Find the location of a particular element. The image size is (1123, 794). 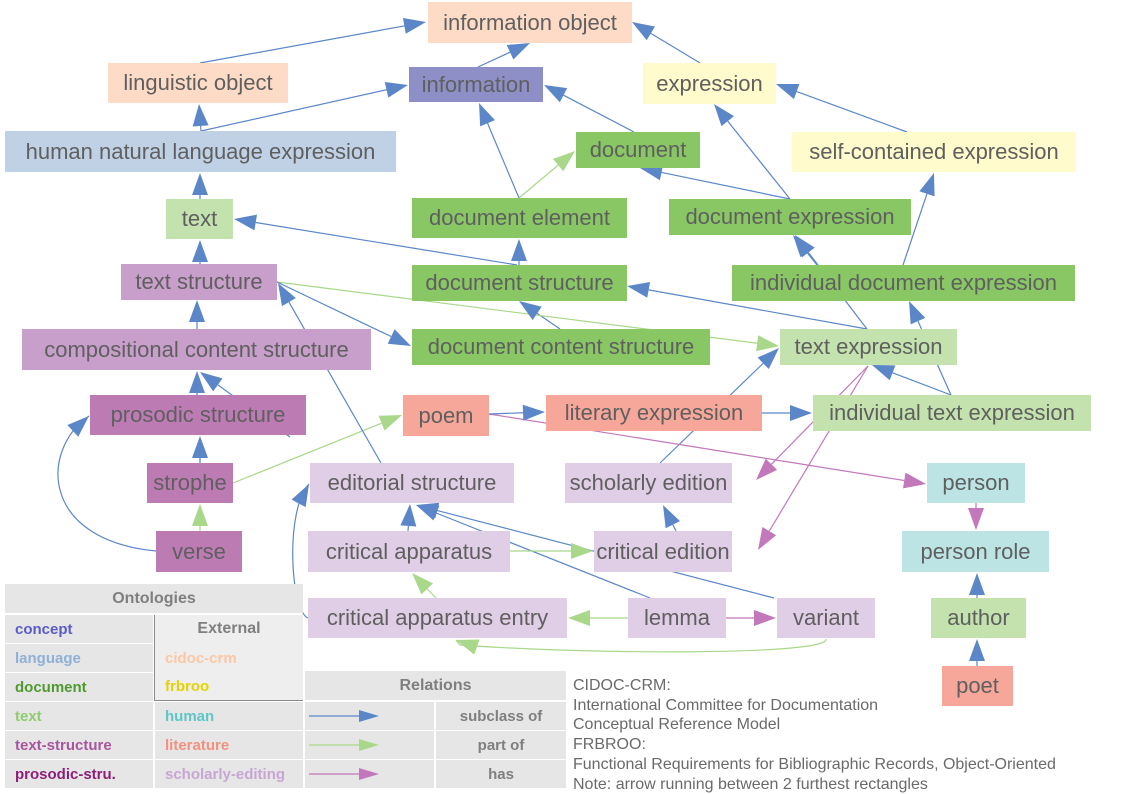

legend-text: text is located at coordinates (79, 716).